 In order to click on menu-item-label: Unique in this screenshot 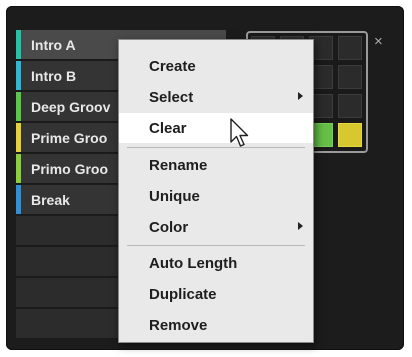, I will do `click(174, 196)`.